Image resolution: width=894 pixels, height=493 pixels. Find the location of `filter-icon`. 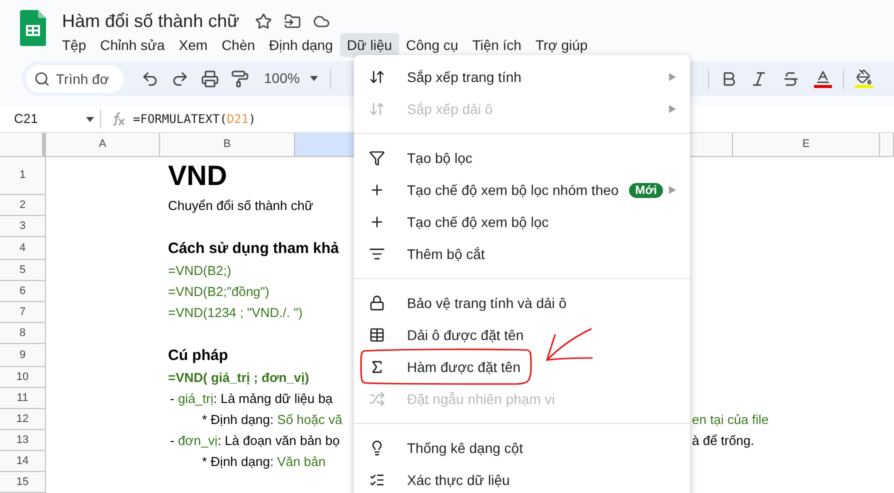

filter-icon is located at coordinates (377, 158).